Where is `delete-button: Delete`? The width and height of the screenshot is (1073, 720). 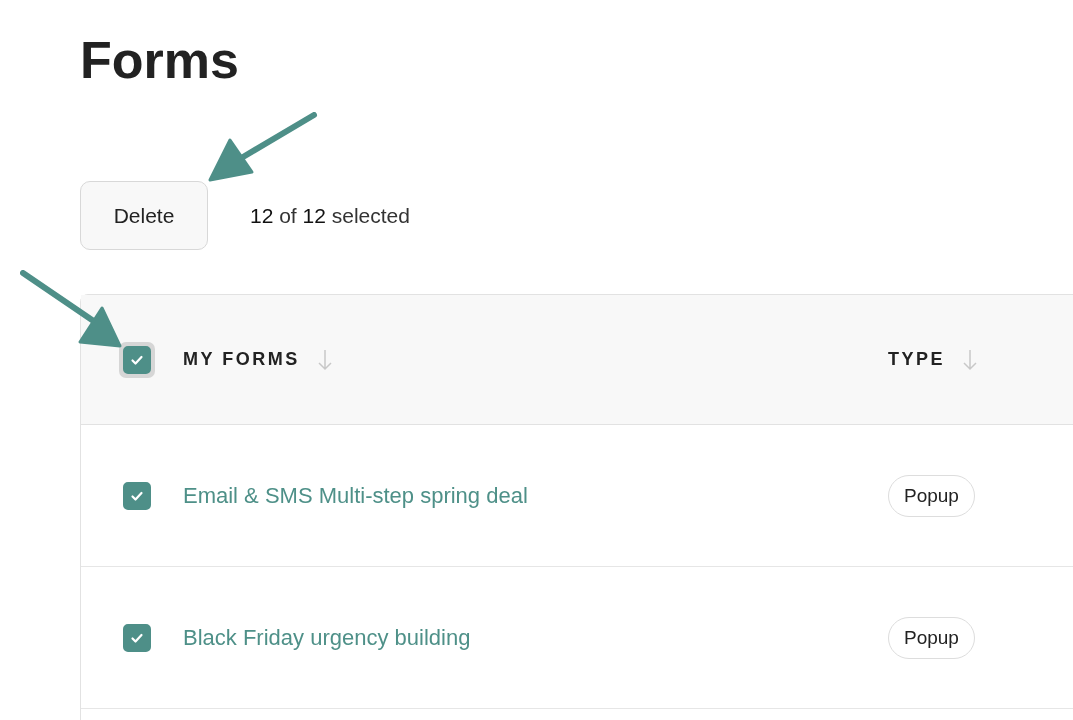
delete-button: Delete is located at coordinates (144, 215).